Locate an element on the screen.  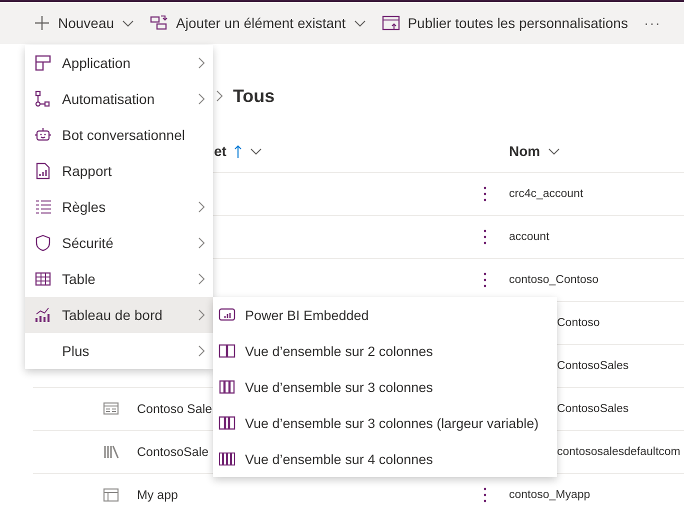
grid-icon is located at coordinates (43, 63).